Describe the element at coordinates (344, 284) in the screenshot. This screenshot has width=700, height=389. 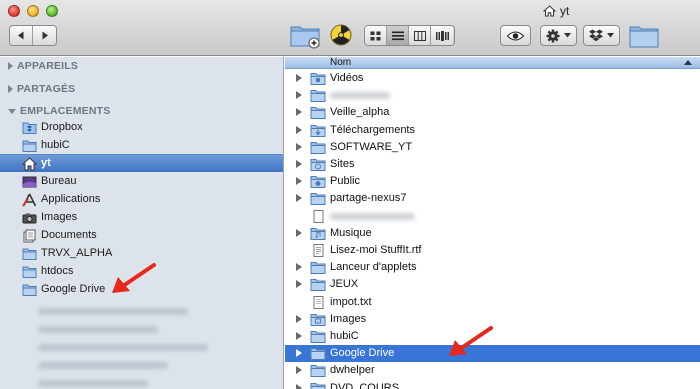
I see `file-row-label: JEUX` at that location.